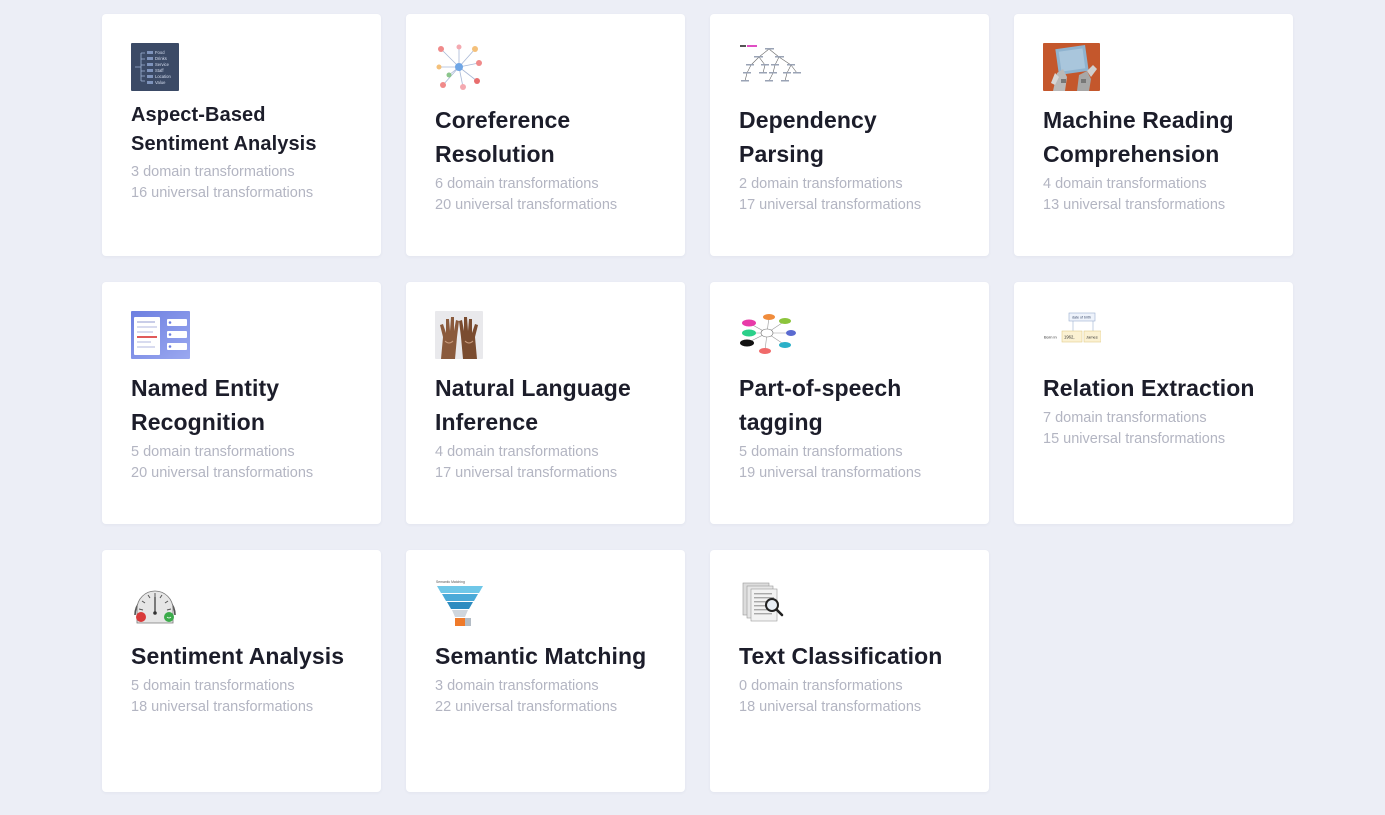 The height and width of the screenshot is (815, 1385). What do you see at coordinates (541, 656) in the screenshot?
I see `task-title: Semantic Matching` at bounding box center [541, 656].